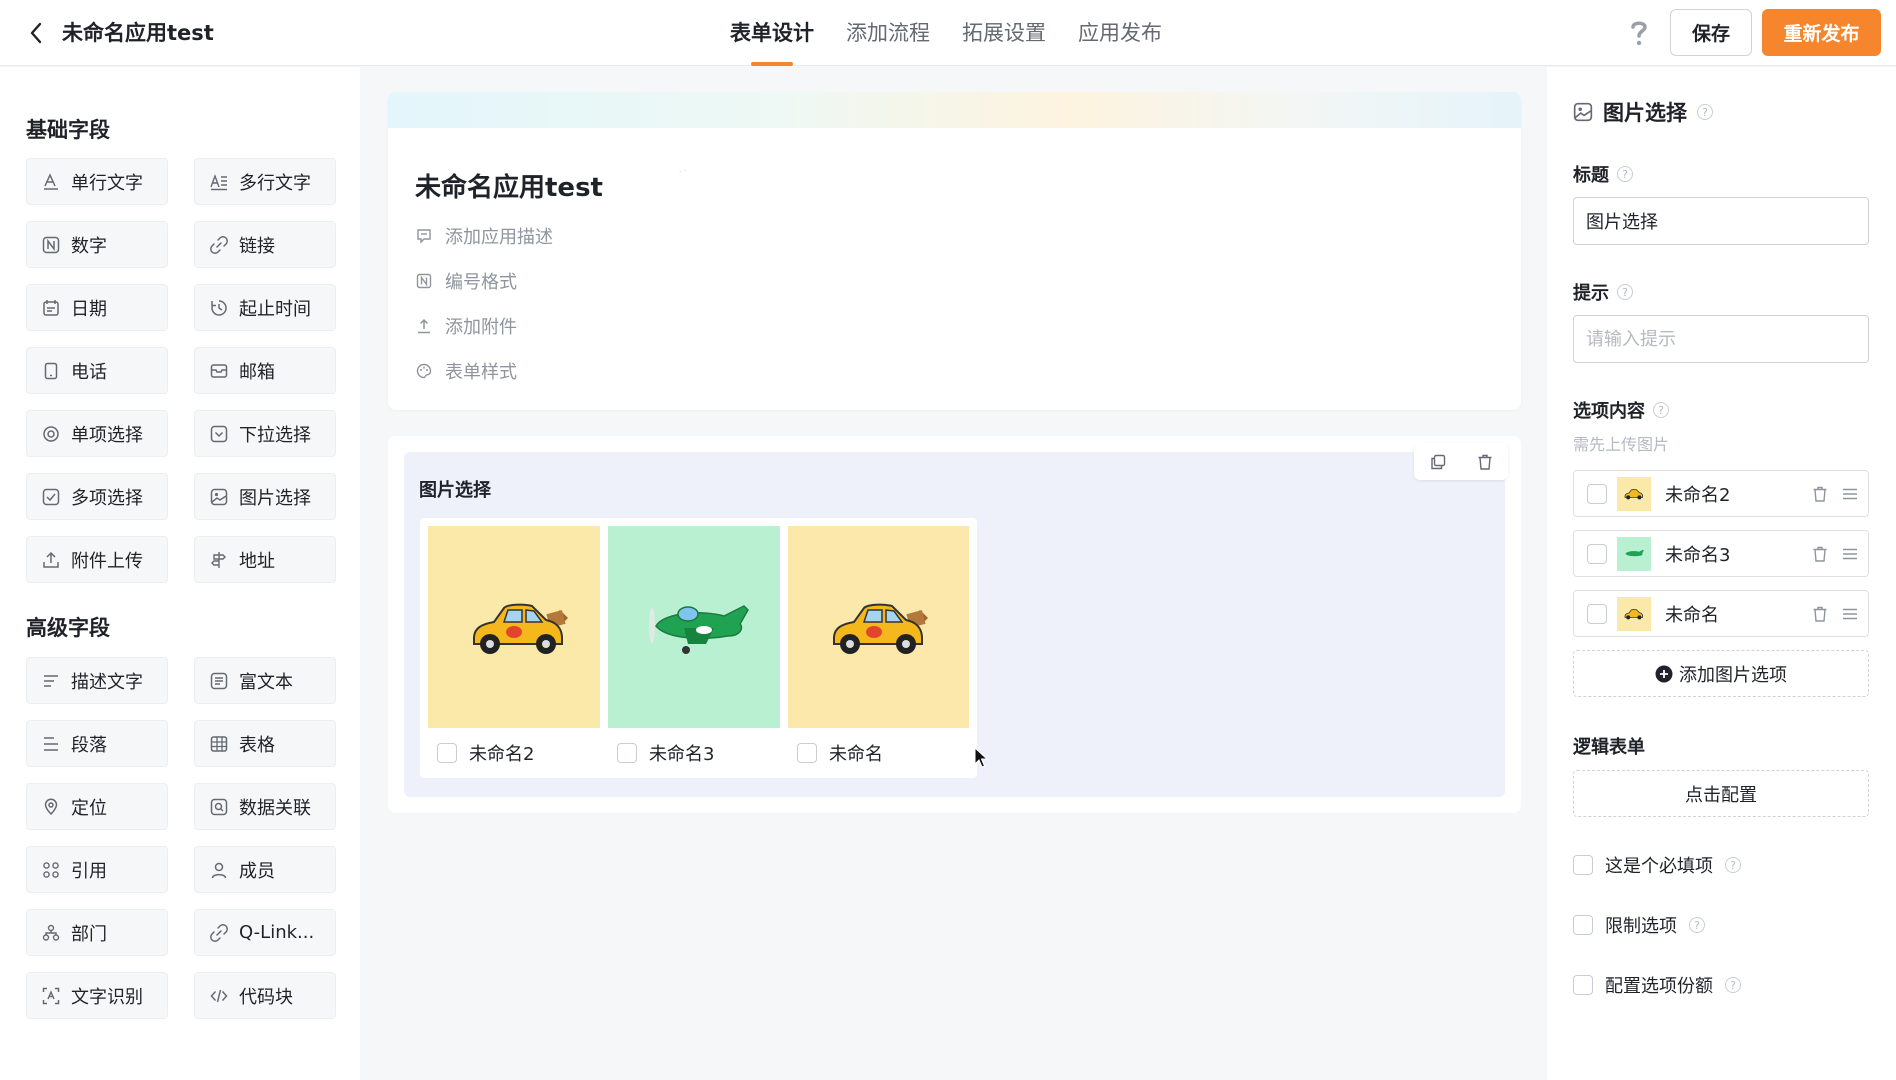 This screenshot has height=1080, width=1896. I want to click on org-icon, so click(51, 933).